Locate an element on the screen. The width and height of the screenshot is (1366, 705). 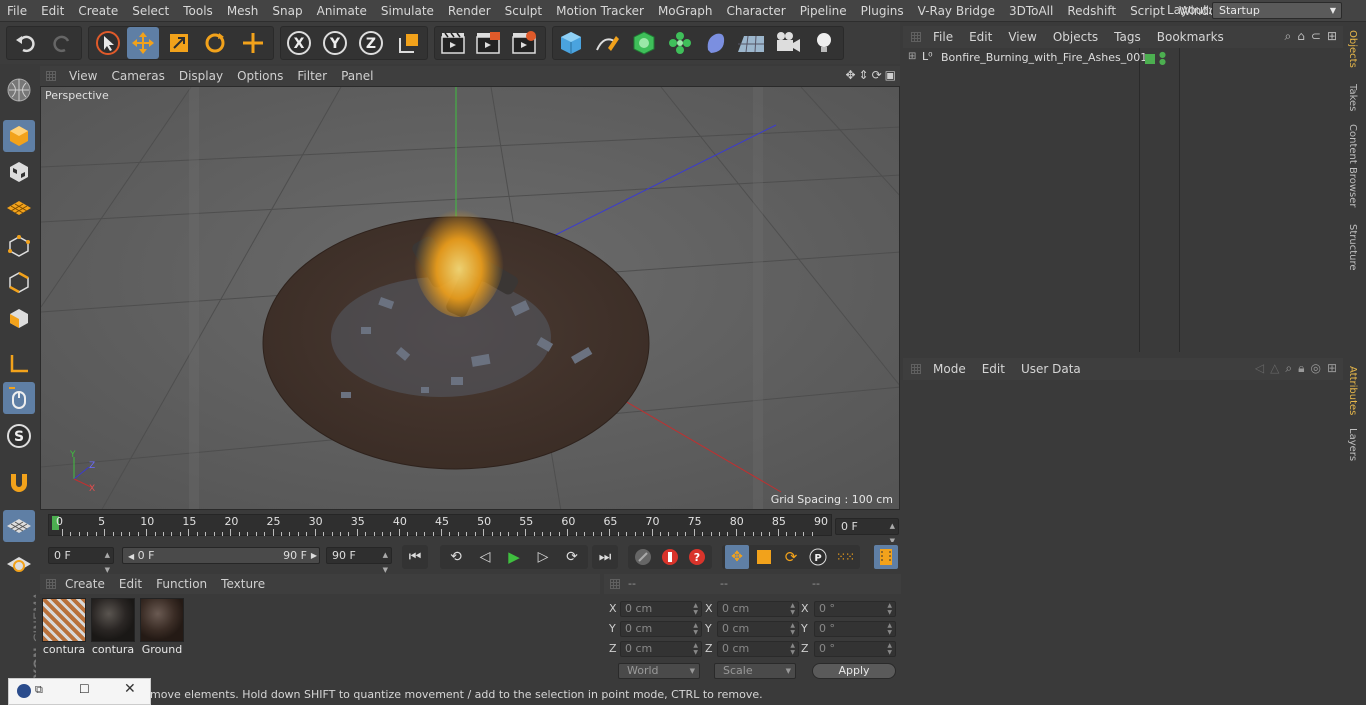
edges-mode-button is located at coordinates (19, 282).